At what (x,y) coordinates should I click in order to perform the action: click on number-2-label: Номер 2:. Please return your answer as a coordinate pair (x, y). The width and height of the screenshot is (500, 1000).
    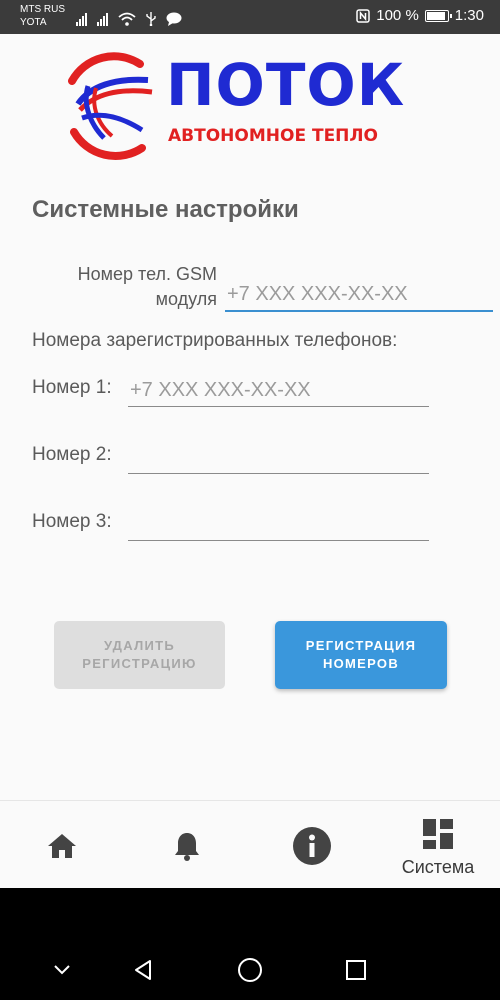
    Looking at the image, I should click on (72, 454).